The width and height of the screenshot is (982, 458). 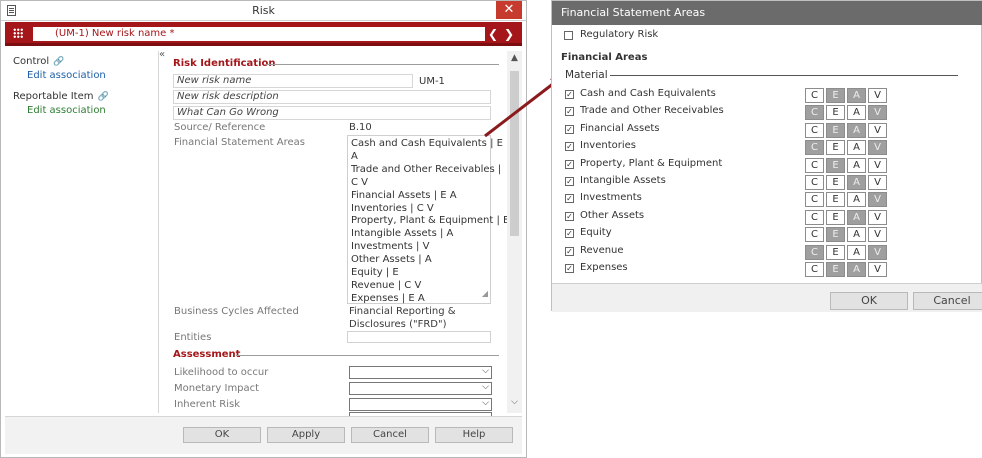 I want to click on financial-area-label: Financial Assets, so click(x=620, y=128).